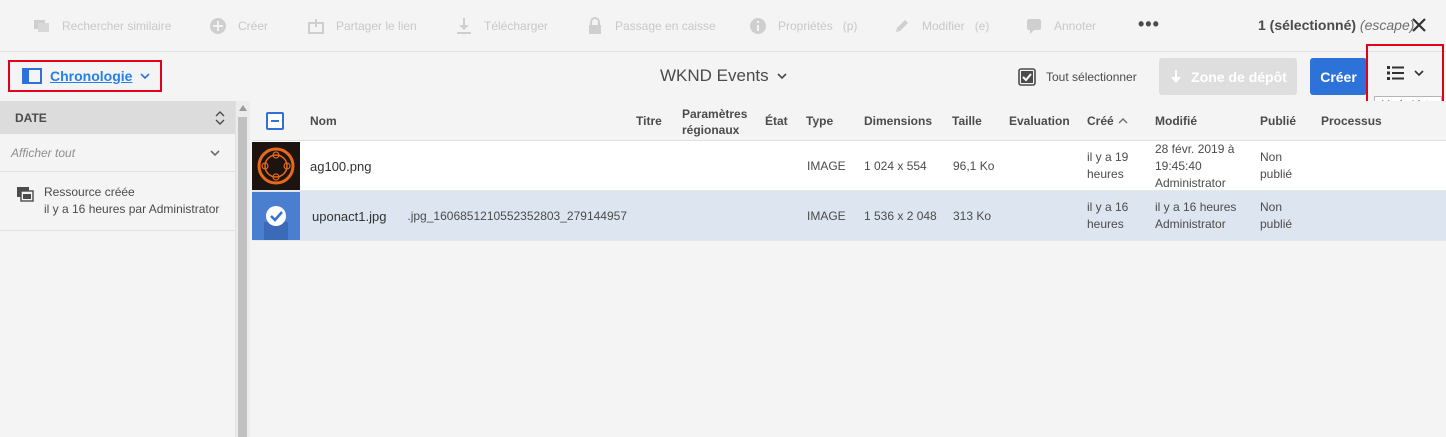 Image resolution: width=1446 pixels, height=437 pixels. What do you see at coordinates (1091, 77) in the screenshot?
I see `select-all-label: Tout sélectionner` at bounding box center [1091, 77].